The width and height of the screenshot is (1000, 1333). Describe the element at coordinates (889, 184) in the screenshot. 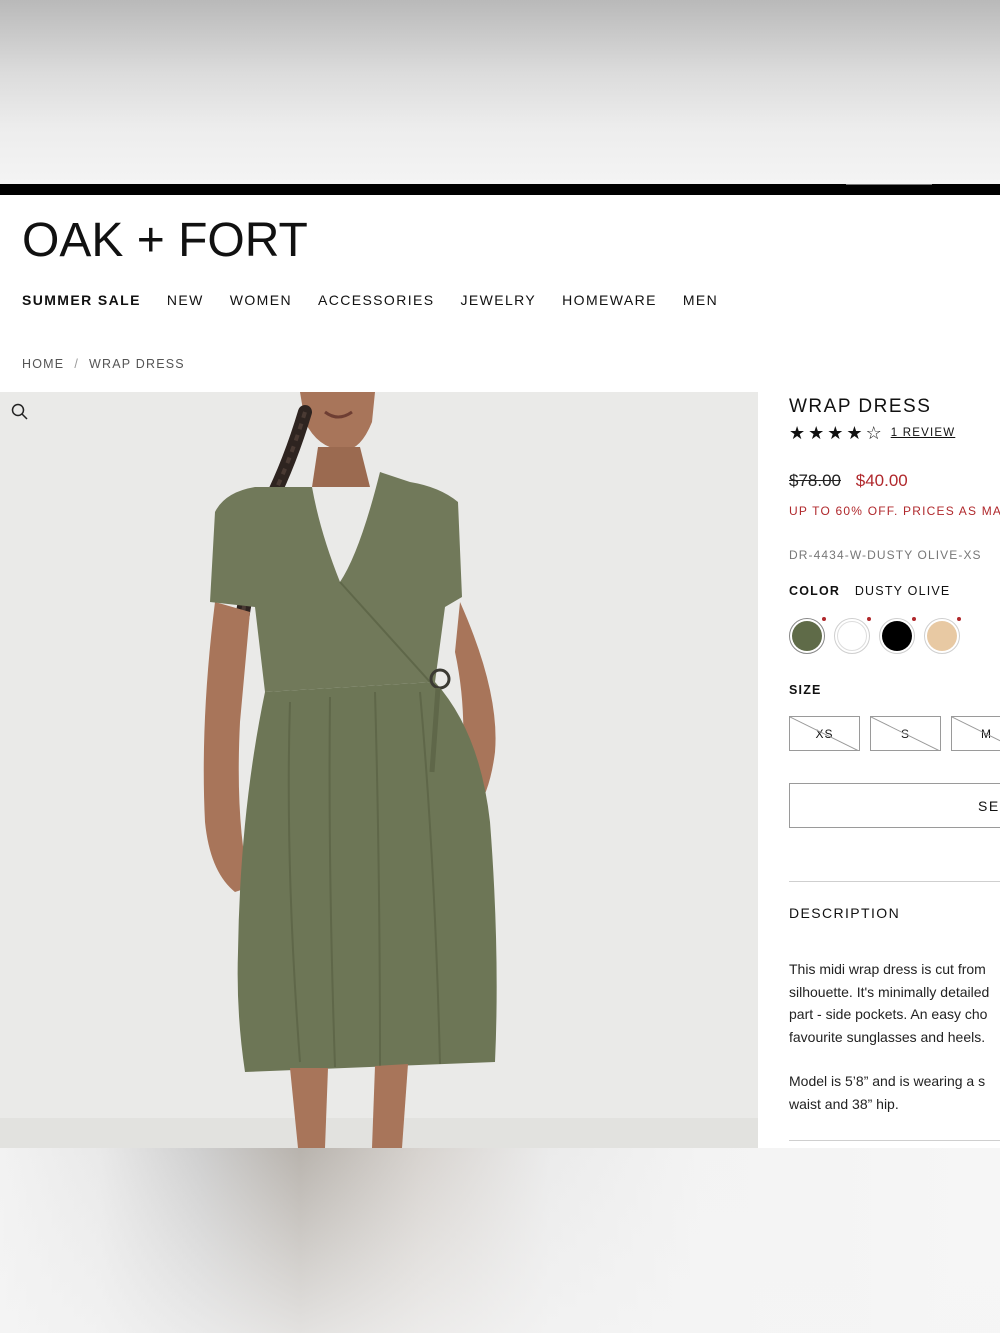

I see `announcement-bar-highlight` at that location.